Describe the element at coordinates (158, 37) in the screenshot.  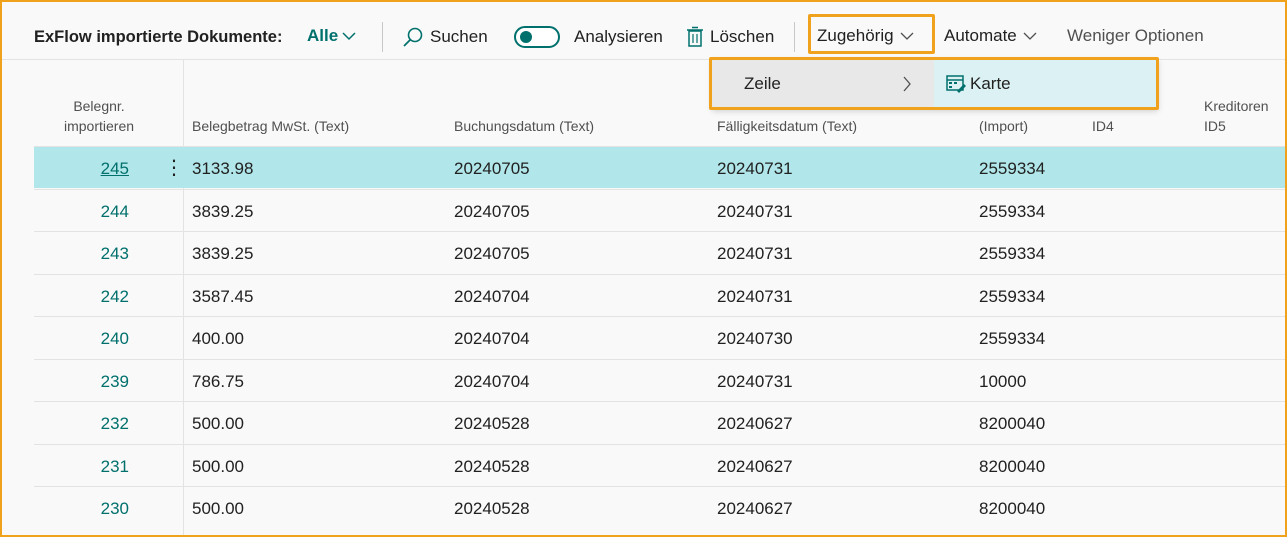
I see `page-title: ExFlow importierte Dokumente:` at that location.